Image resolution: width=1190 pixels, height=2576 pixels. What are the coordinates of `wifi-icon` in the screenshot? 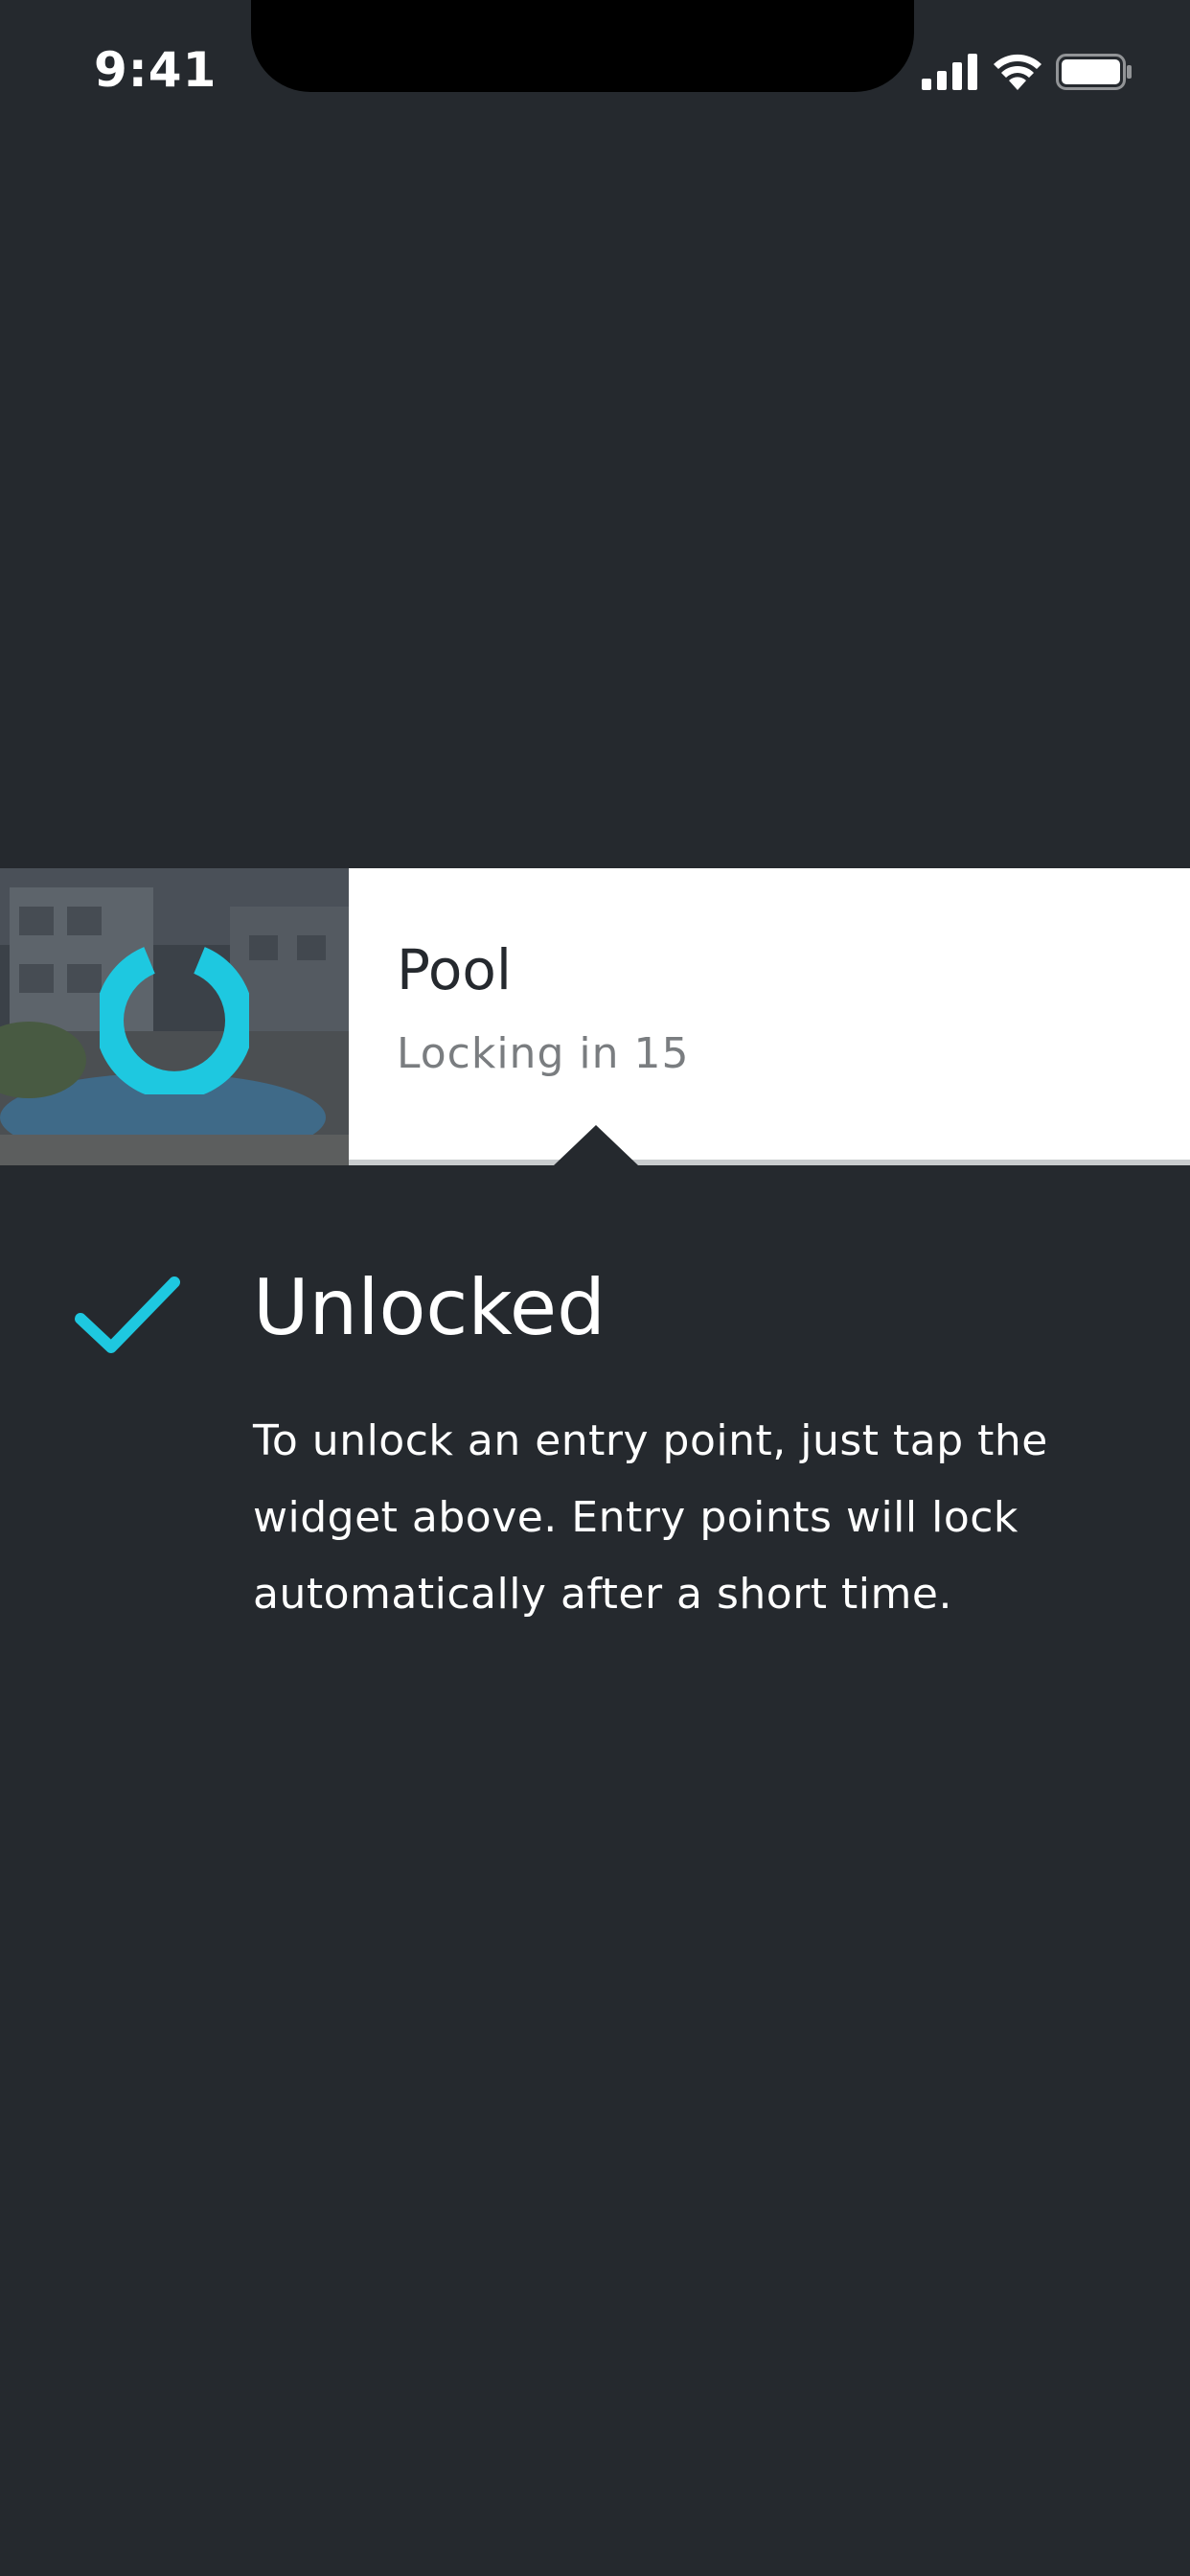 It's located at (1017, 72).